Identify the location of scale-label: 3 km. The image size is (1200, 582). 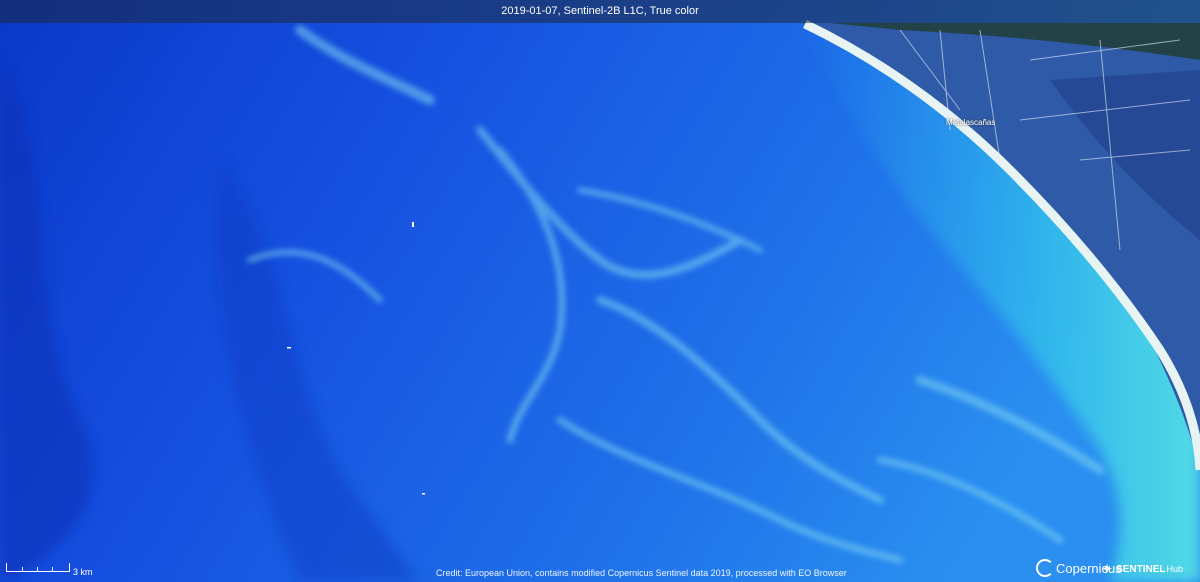
(83, 572).